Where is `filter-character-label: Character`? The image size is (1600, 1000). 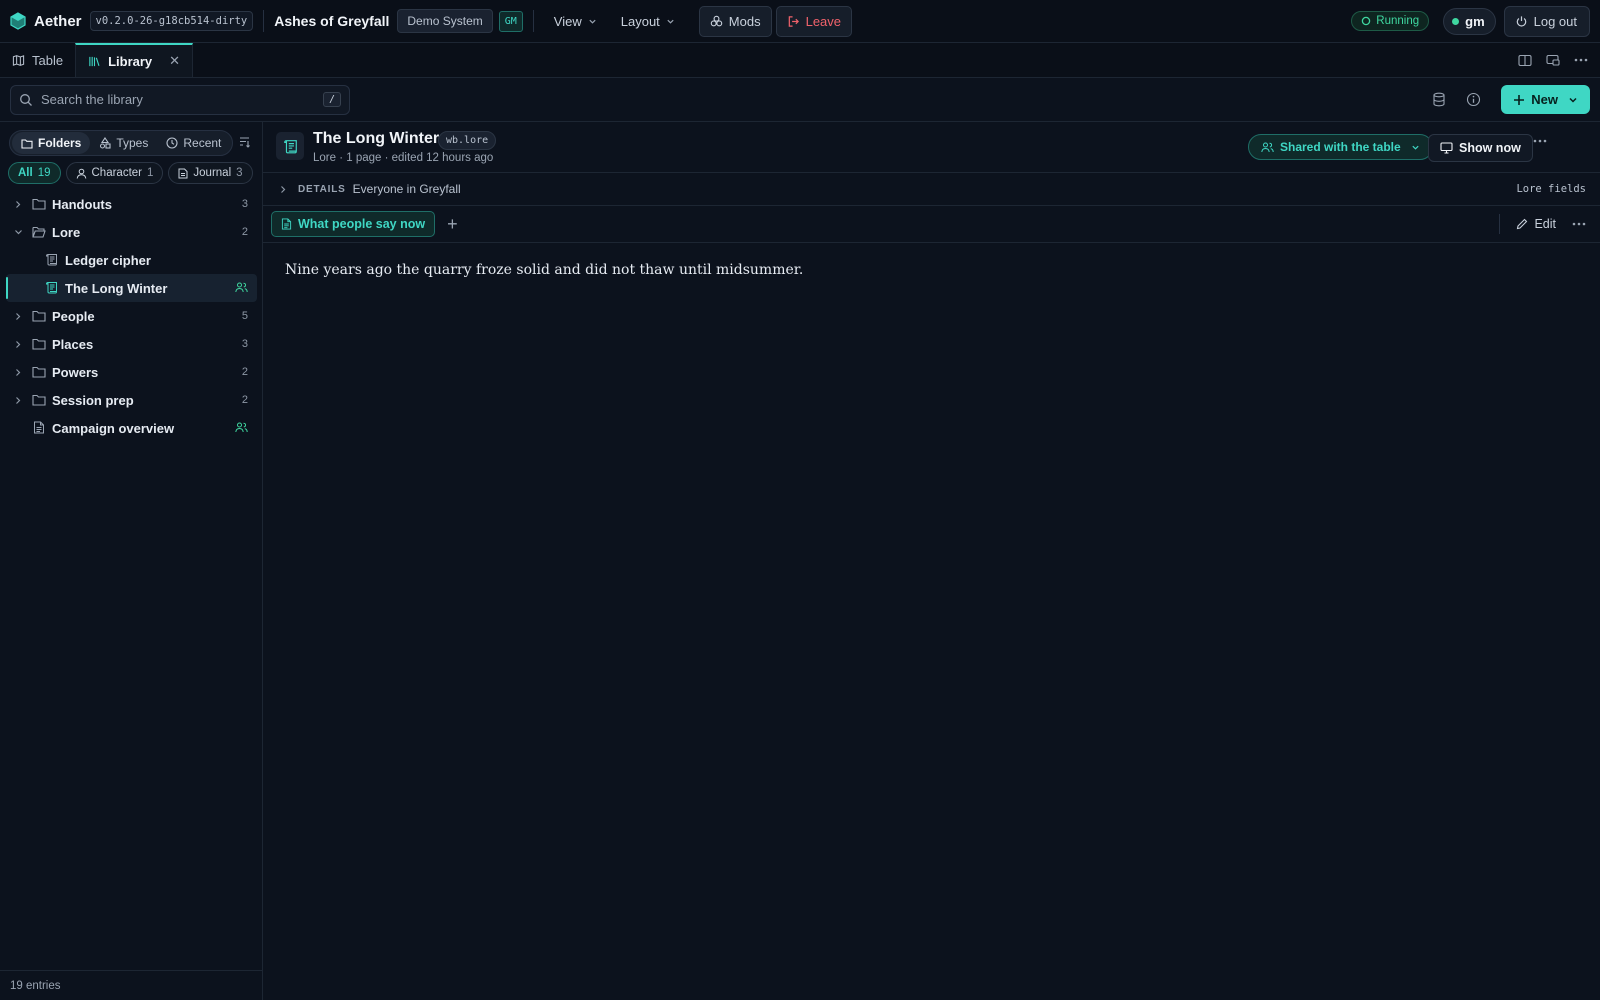
filter-character-label: Character is located at coordinates (117, 173).